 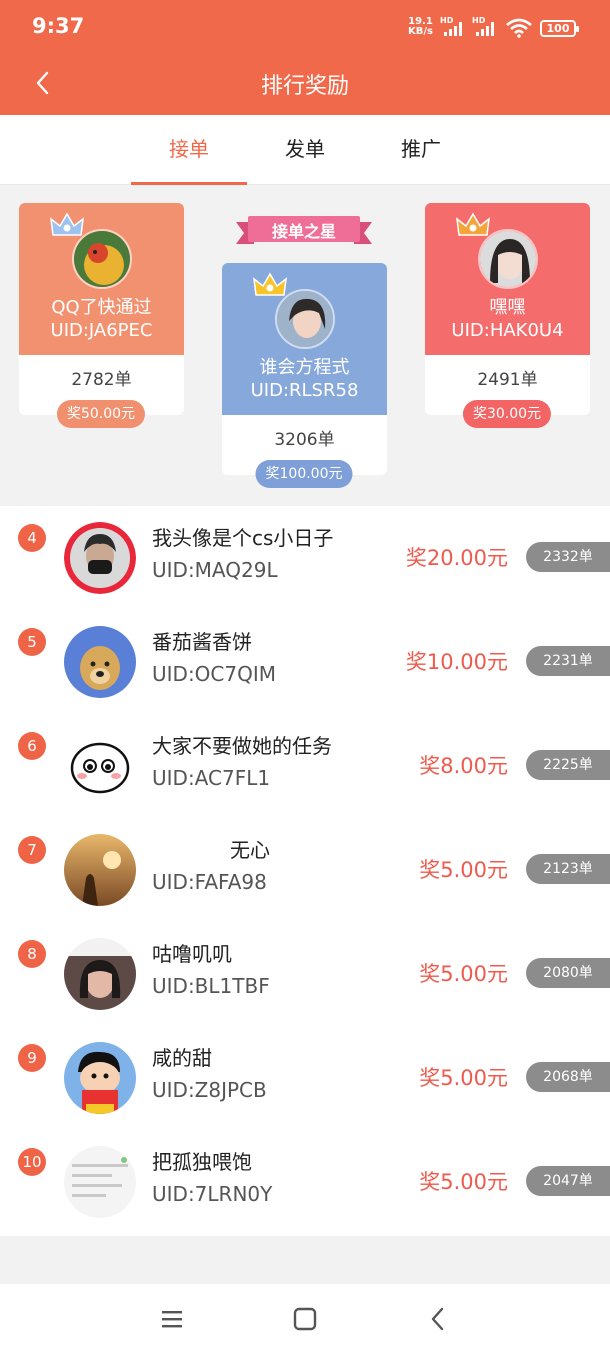 I want to click on podium-card-third: 嘿嘿 UID:HAK0U4 2491单, so click(x=507, y=309).